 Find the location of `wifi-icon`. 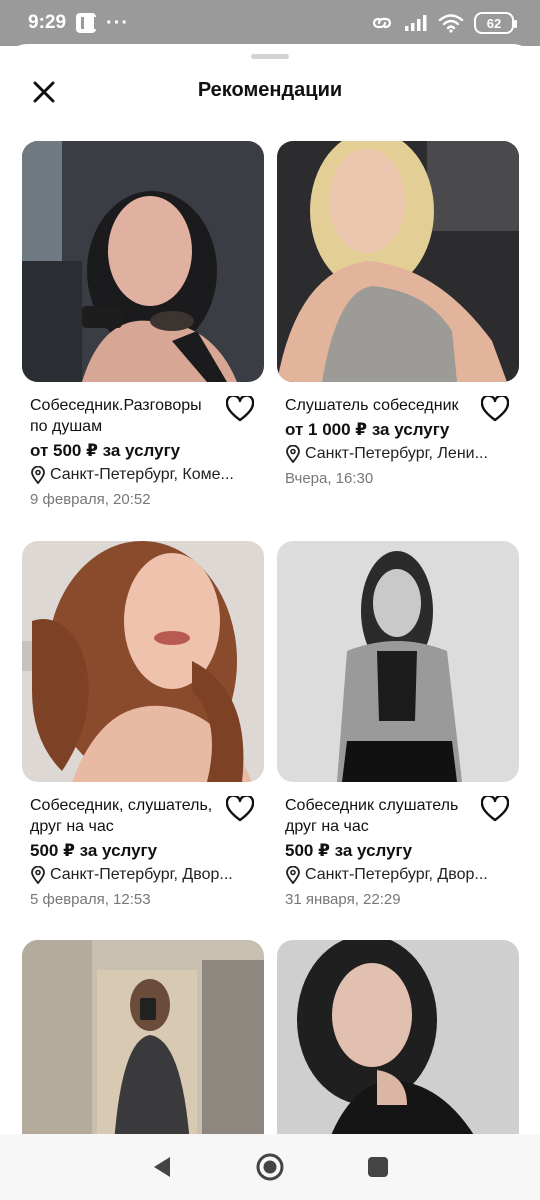

wifi-icon is located at coordinates (451, 23).